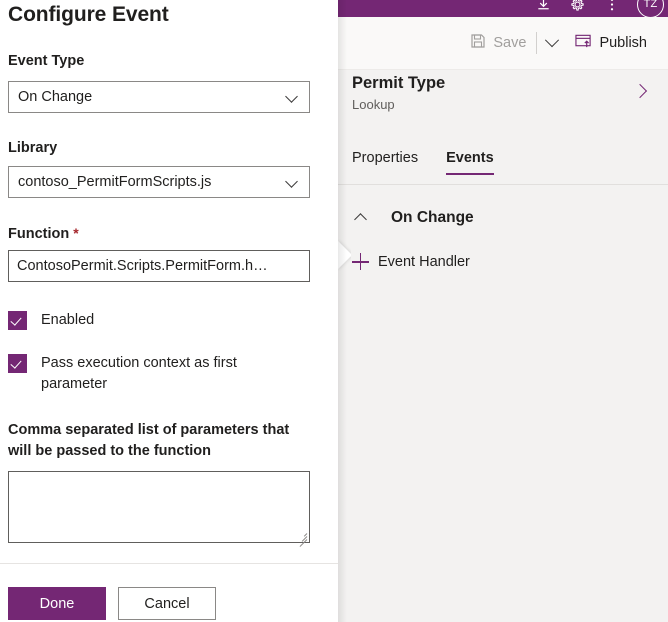  Describe the element at coordinates (642, 92) in the screenshot. I see `chevron-right-icon` at that location.